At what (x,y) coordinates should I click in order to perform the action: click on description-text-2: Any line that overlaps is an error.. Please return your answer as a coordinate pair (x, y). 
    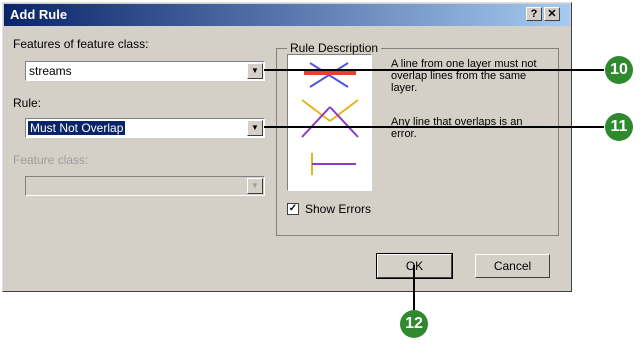
    Looking at the image, I should click on (457, 128).